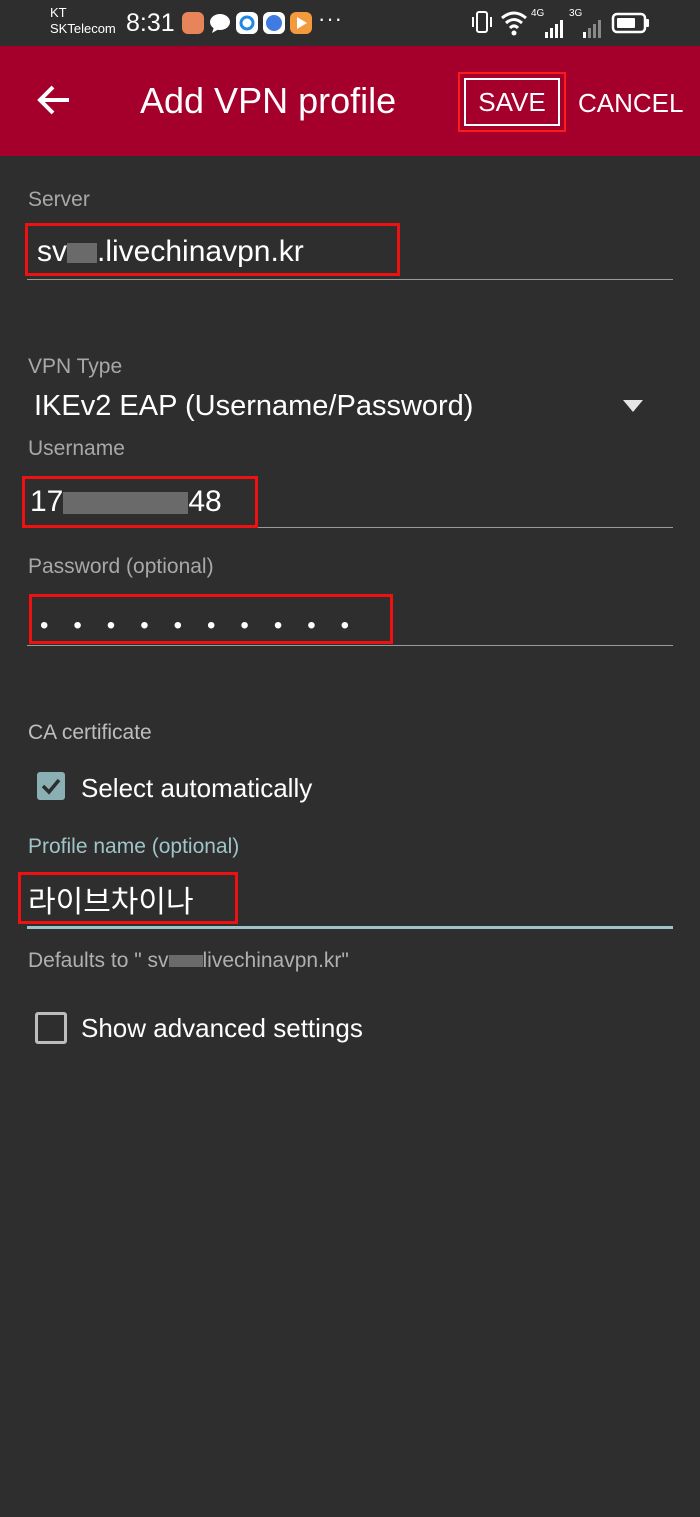  Describe the element at coordinates (350, 927) in the screenshot. I see `profile-name-underline` at that location.